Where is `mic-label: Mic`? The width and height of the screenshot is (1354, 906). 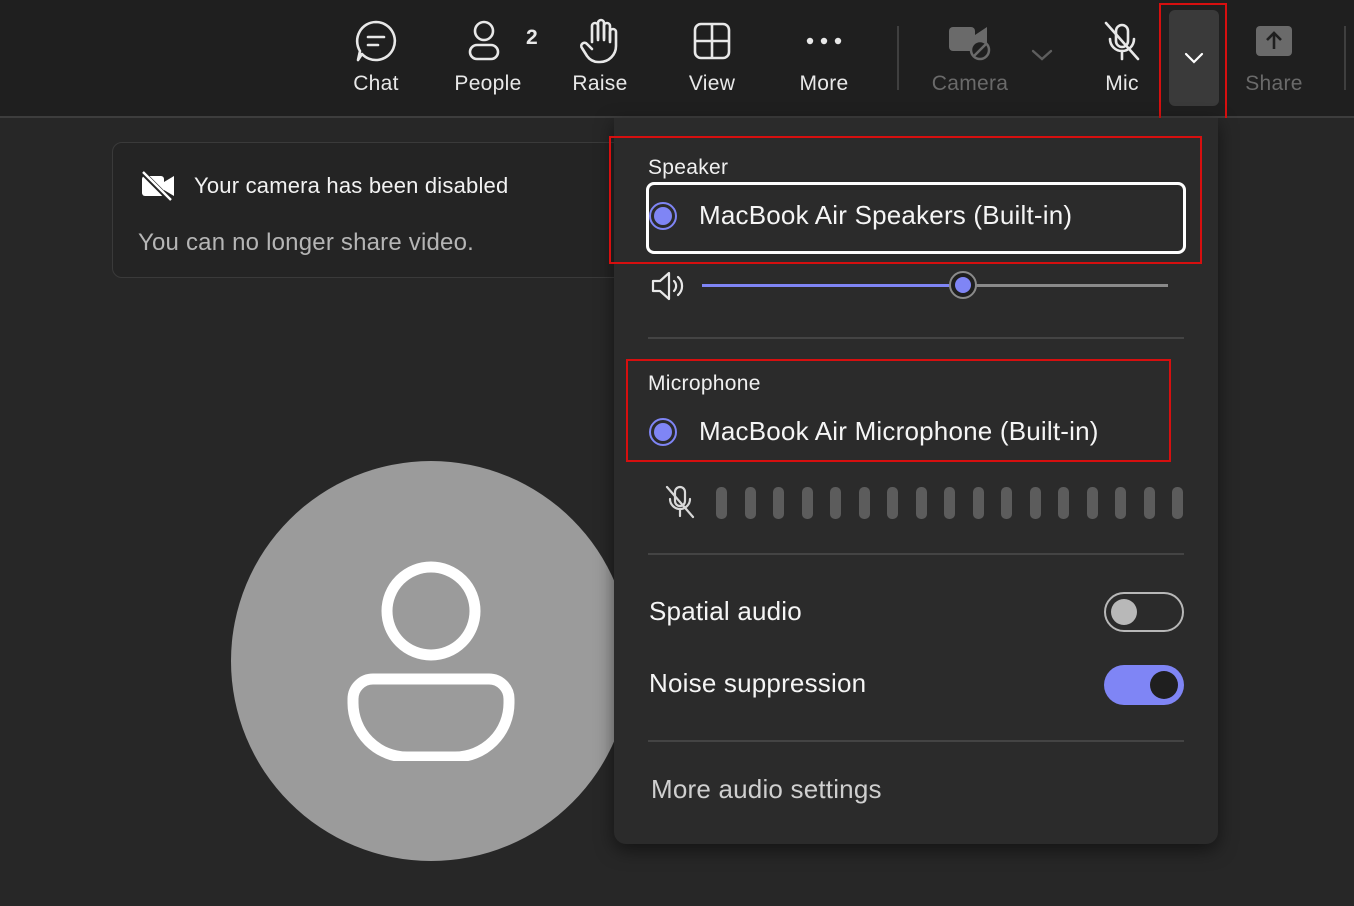
mic-label: Mic is located at coordinates (1122, 83).